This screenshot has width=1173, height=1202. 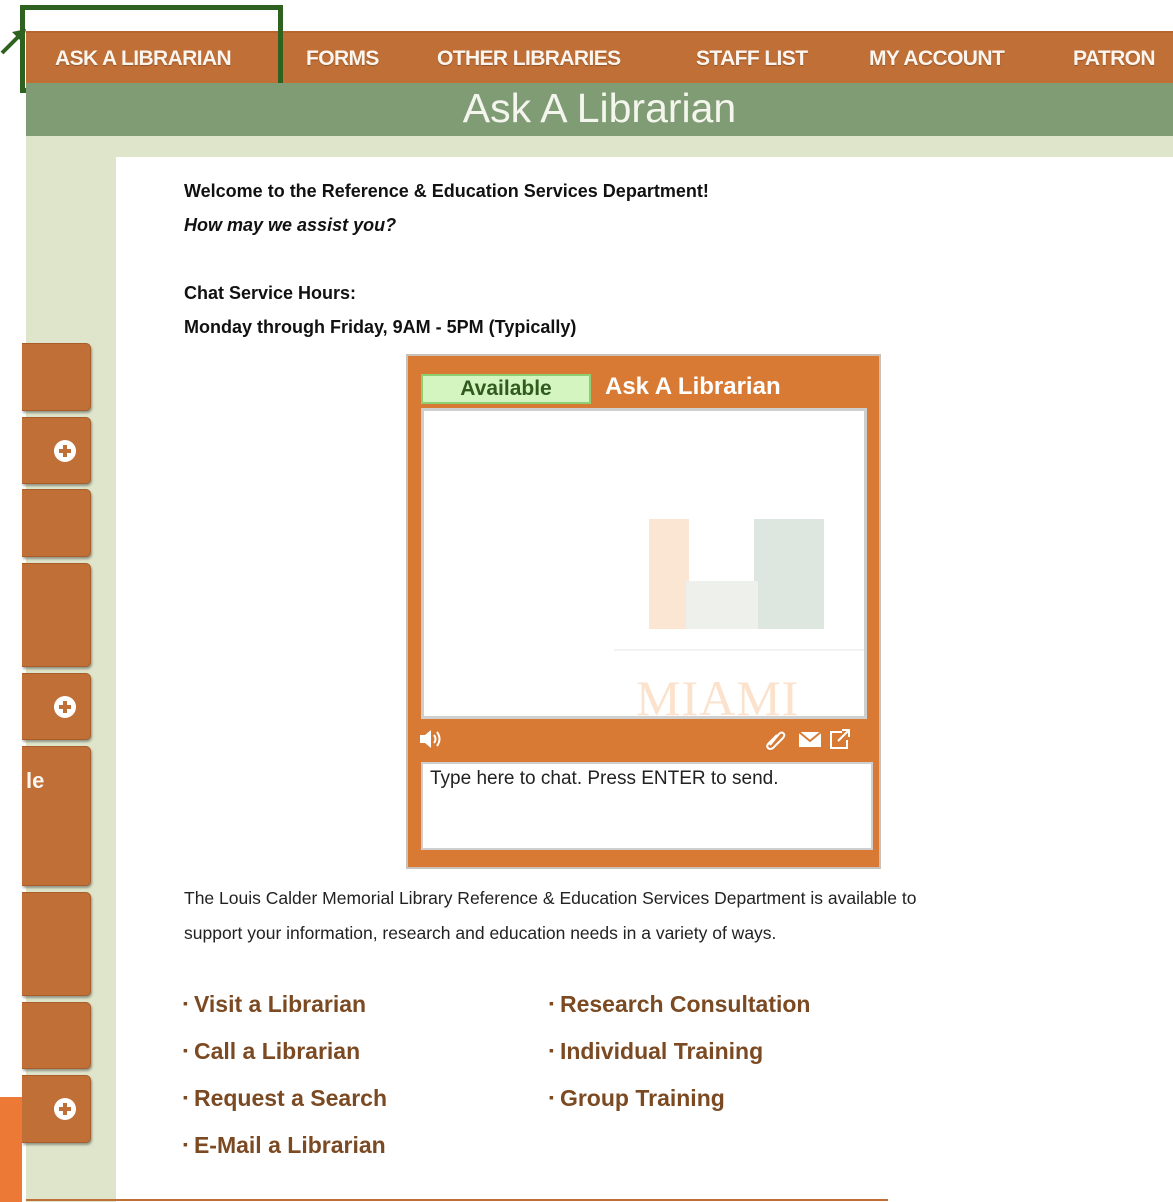 What do you see at coordinates (143, 59) in the screenshot?
I see `nav-item-ask-a-librarian: ASK A LIBRARIAN` at bounding box center [143, 59].